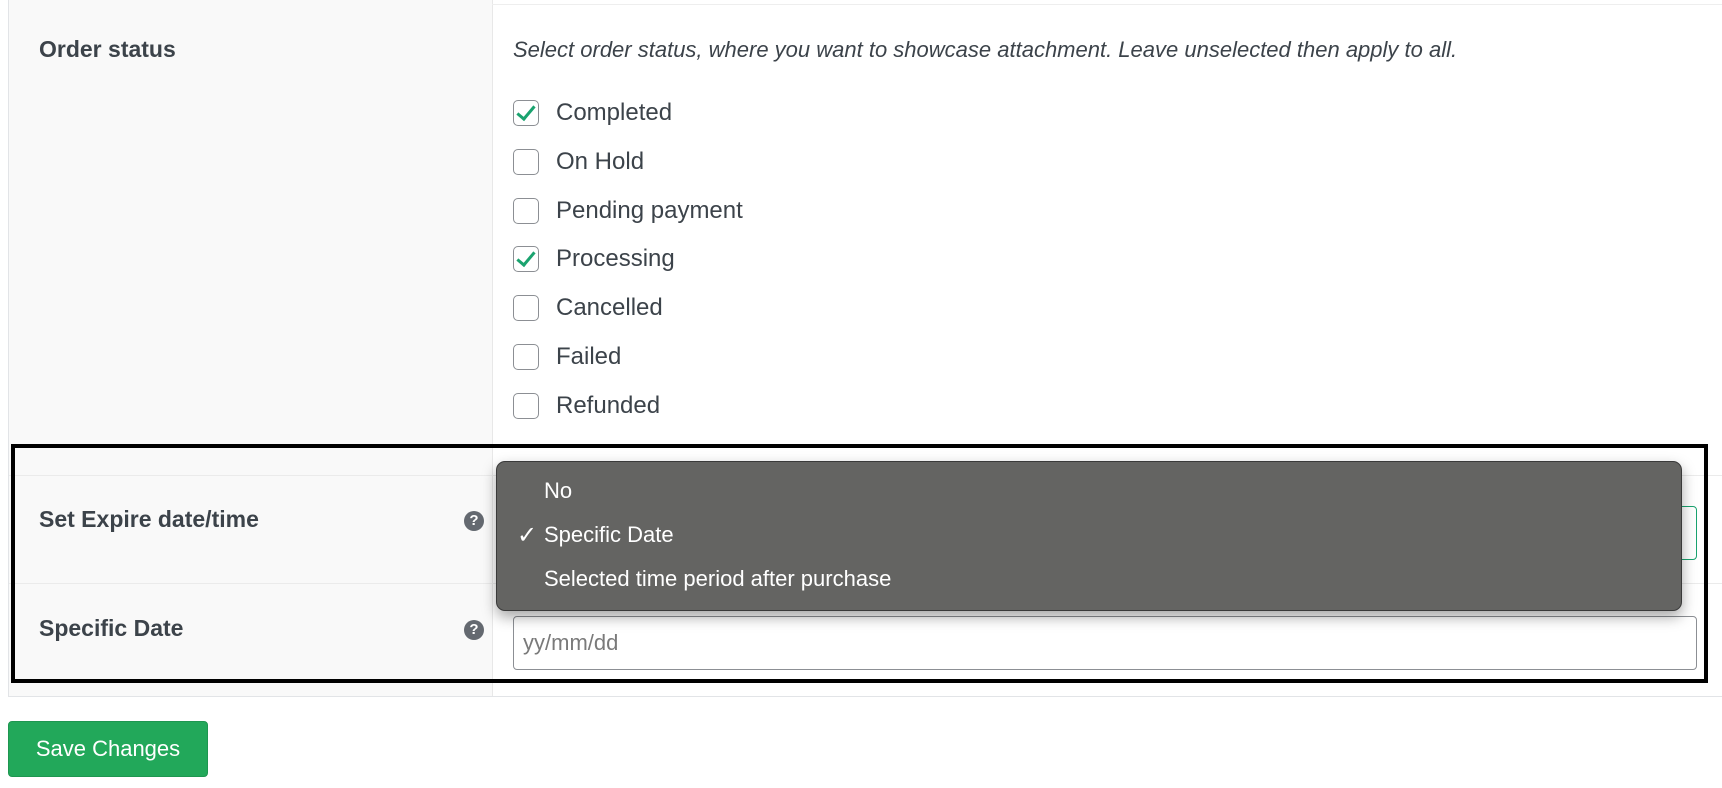 Image resolution: width=1722 pixels, height=788 pixels. Describe the element at coordinates (1105, 643) in the screenshot. I see `specific-date-input` at that location.